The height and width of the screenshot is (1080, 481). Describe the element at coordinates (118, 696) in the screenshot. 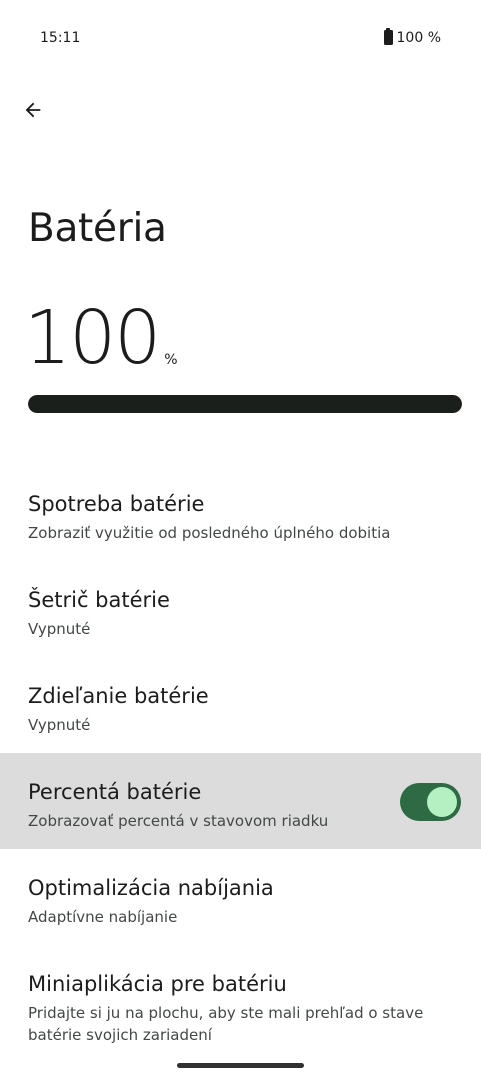

I see `setting-title: Zdieľanie batérie` at that location.